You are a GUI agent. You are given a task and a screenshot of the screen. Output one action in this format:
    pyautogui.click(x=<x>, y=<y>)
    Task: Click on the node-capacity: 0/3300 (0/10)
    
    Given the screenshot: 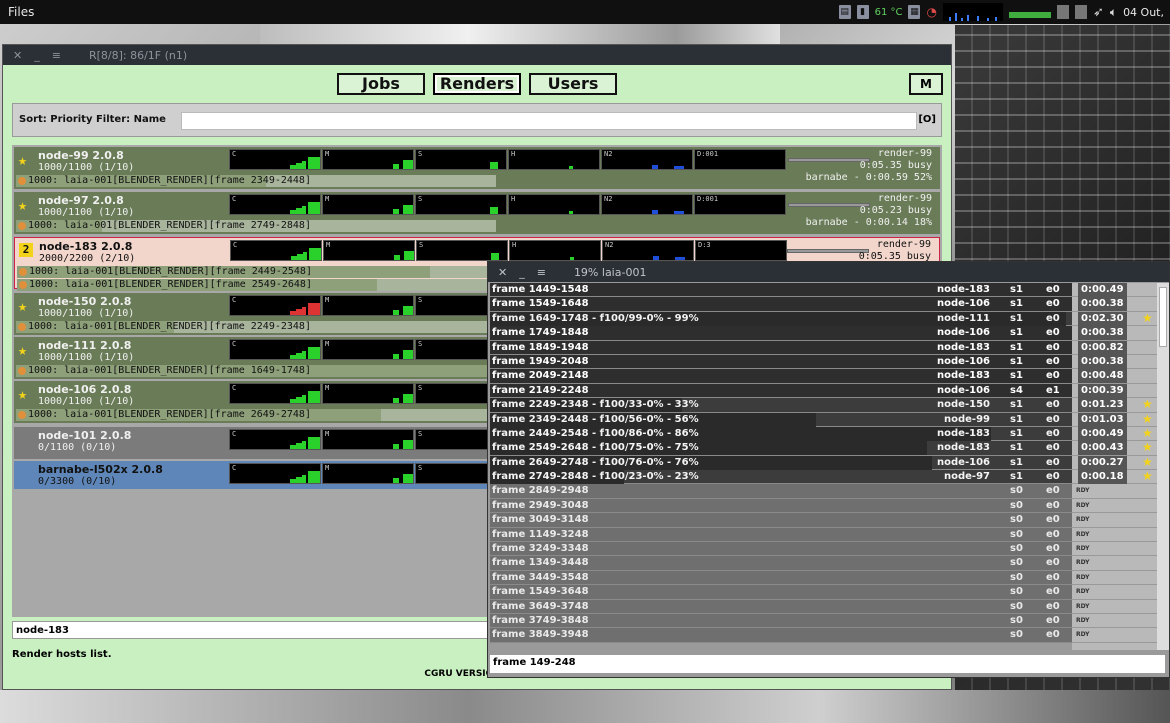 What is the action you would take?
    pyautogui.click(x=77, y=481)
    